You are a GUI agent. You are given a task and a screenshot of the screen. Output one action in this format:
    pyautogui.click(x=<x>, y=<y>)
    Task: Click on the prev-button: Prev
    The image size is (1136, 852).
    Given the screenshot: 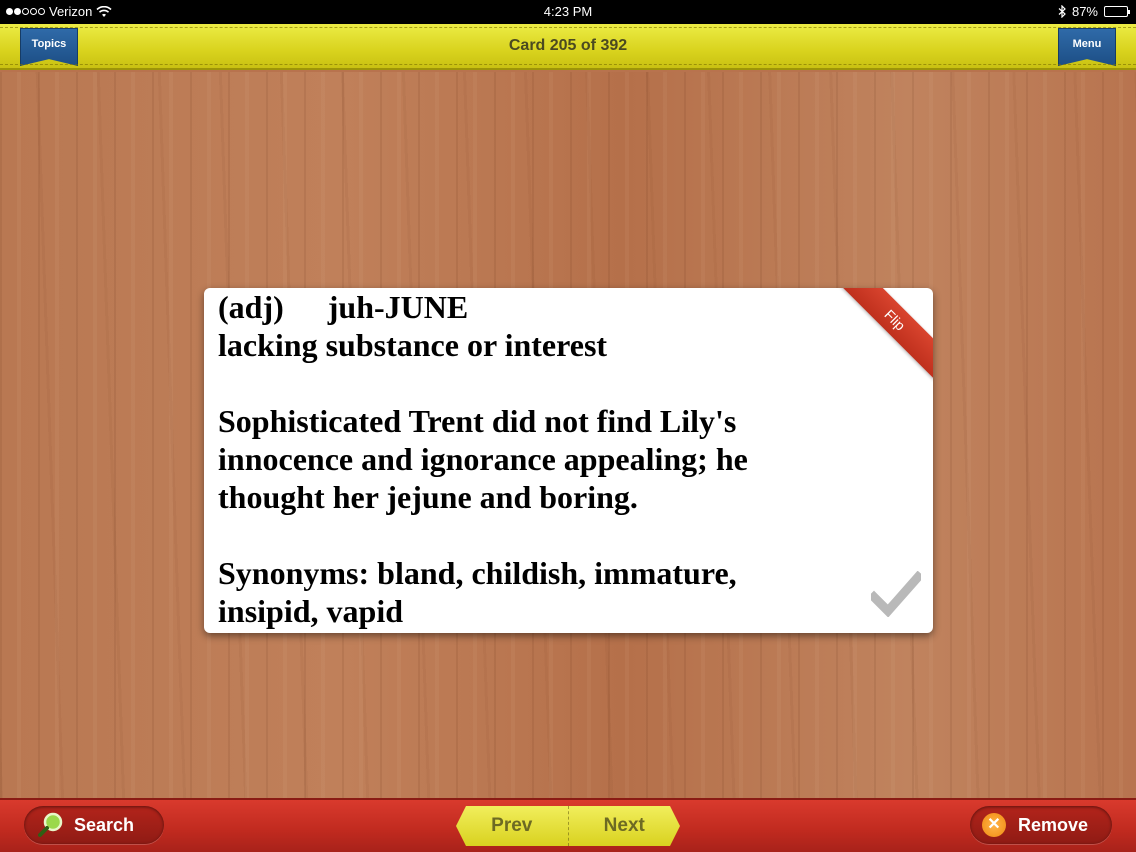 What is the action you would take?
    pyautogui.click(x=512, y=826)
    